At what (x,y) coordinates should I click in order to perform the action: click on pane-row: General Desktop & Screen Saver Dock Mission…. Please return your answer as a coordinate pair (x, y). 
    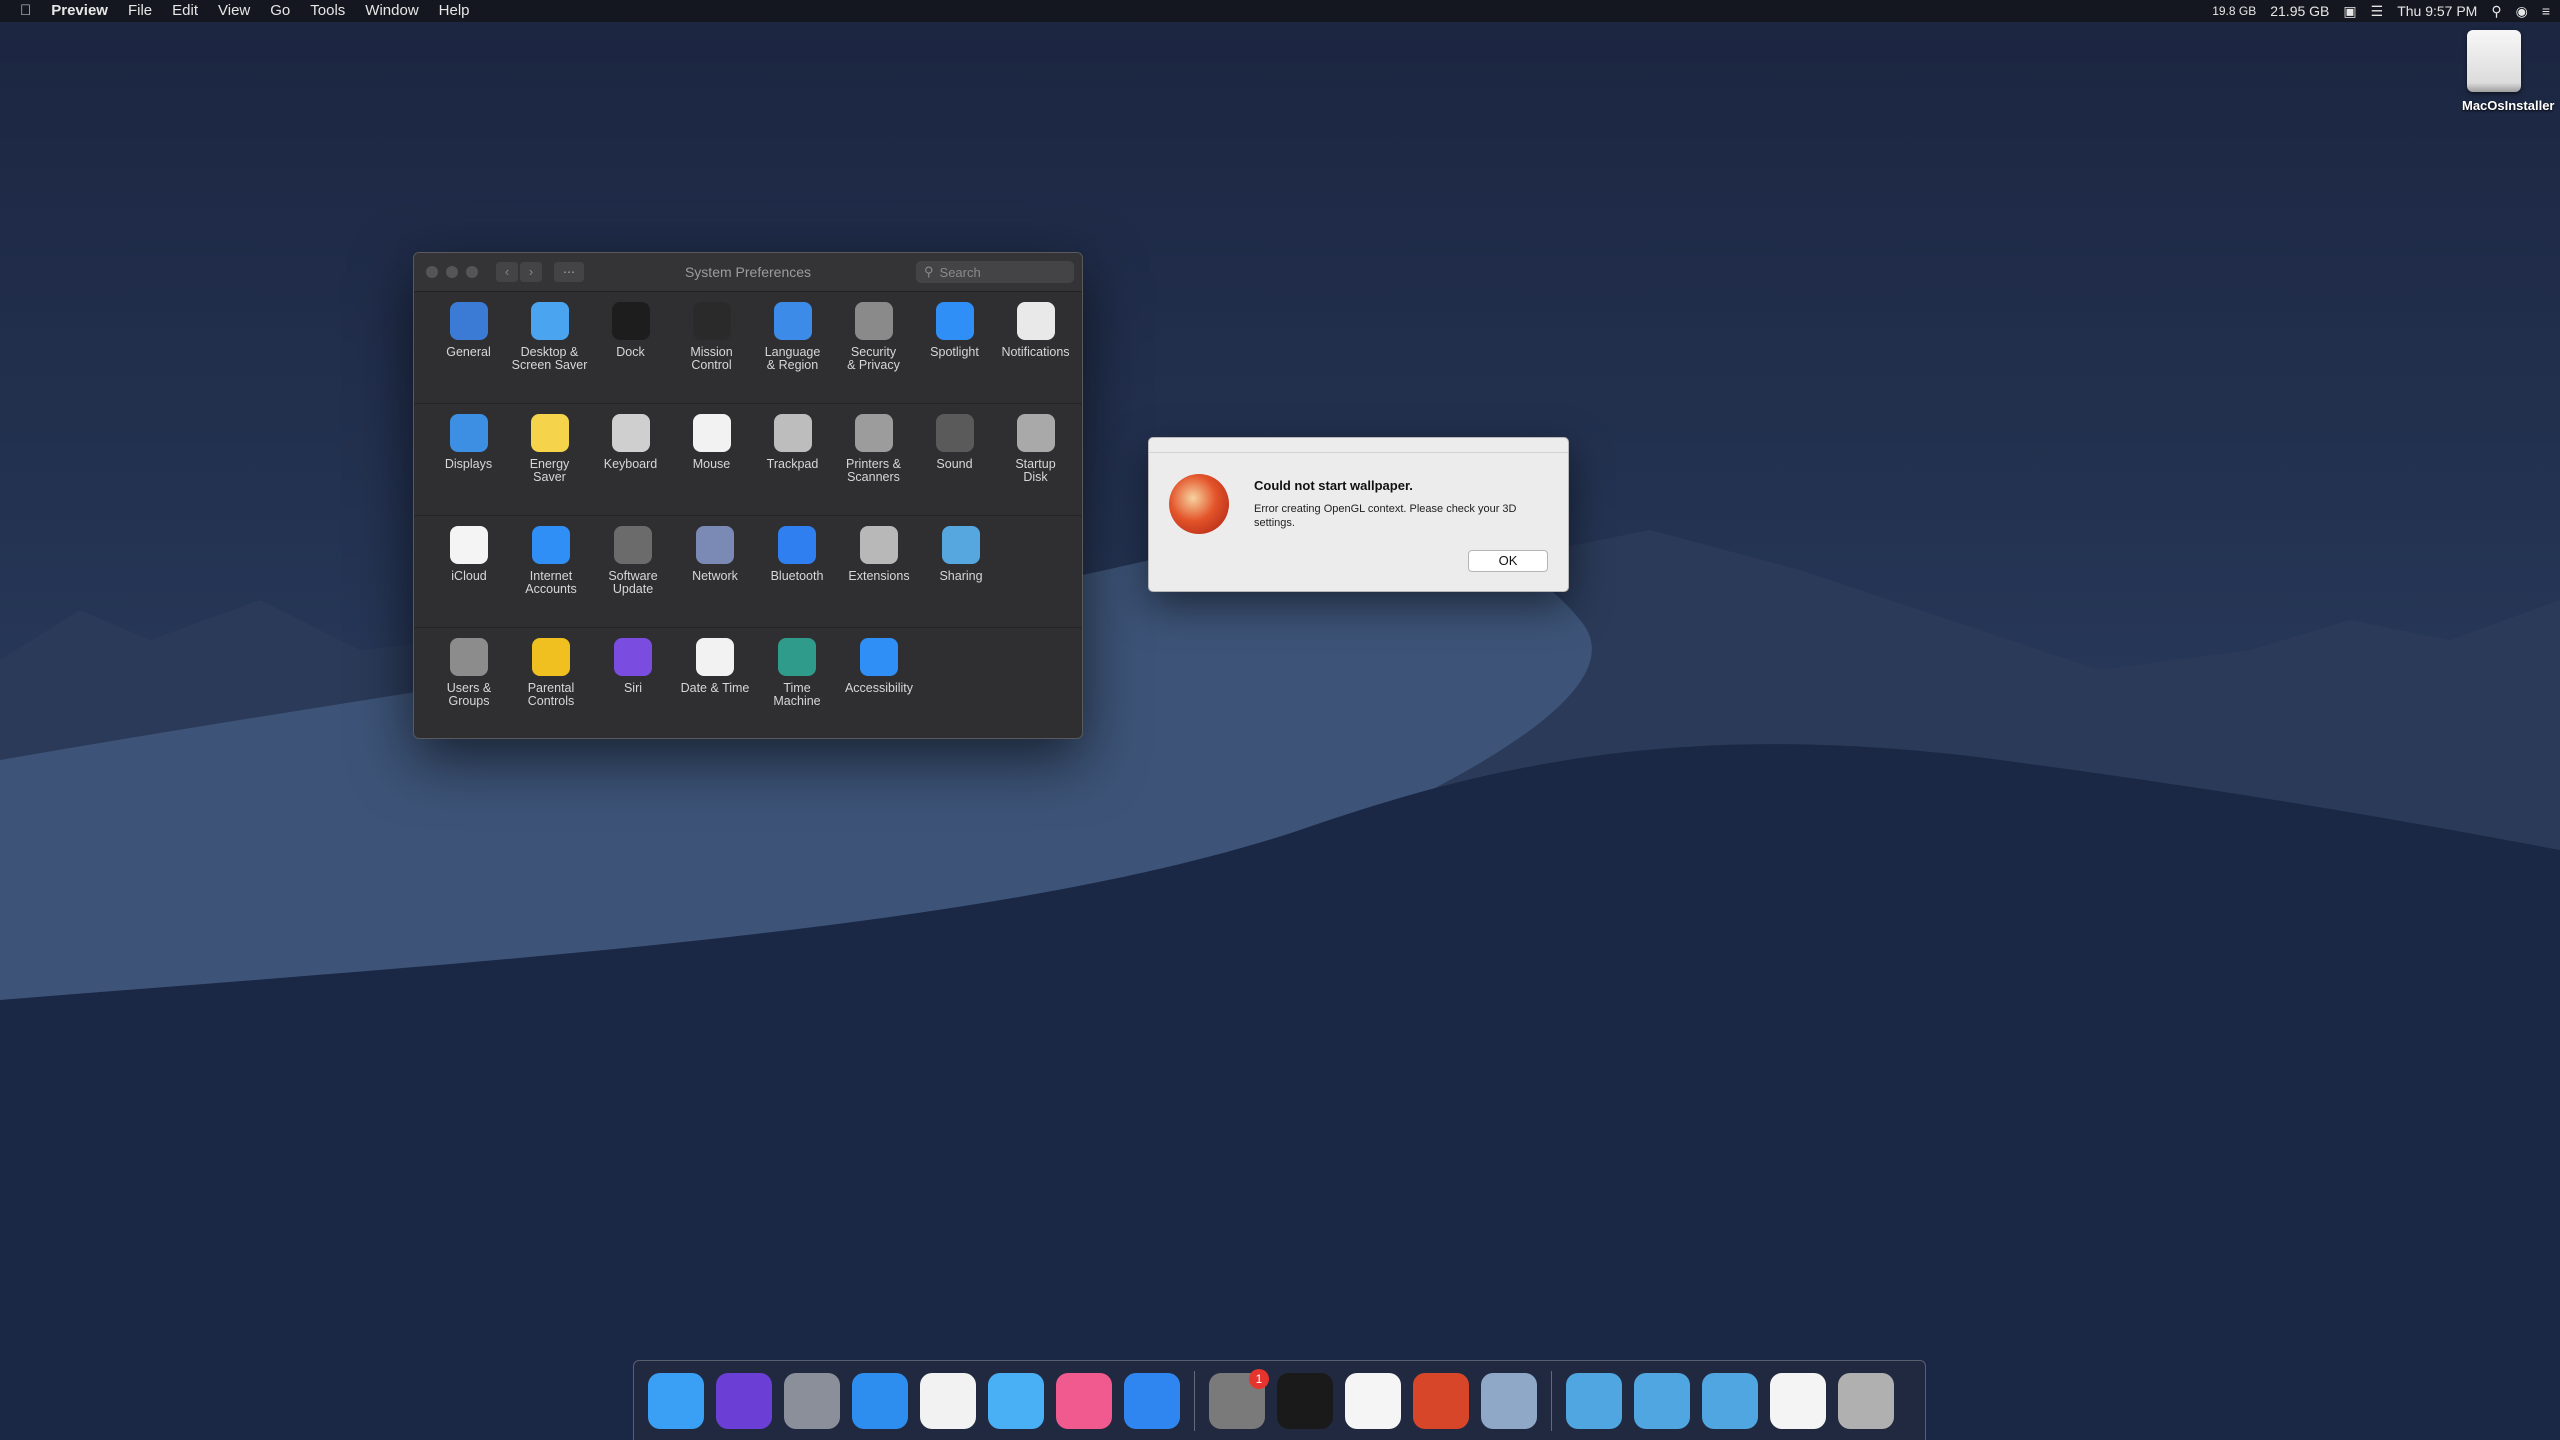
    Looking at the image, I should click on (748, 348).